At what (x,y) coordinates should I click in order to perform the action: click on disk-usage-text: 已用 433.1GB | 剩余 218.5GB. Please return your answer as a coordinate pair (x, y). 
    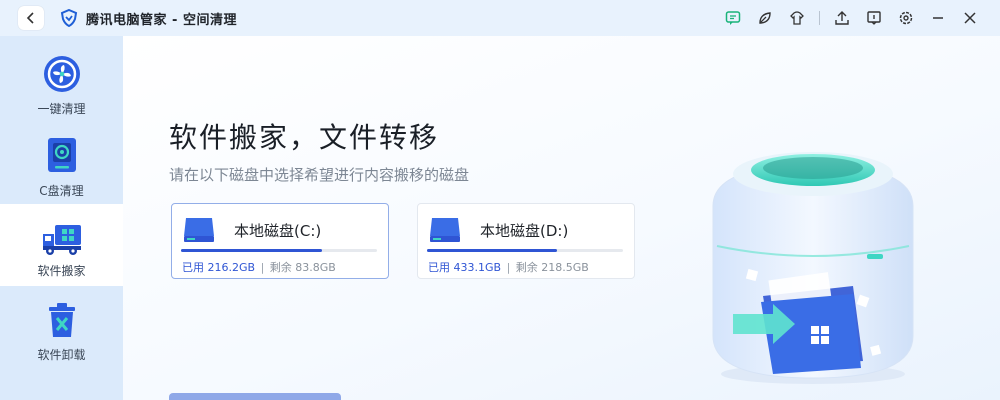
    Looking at the image, I should click on (508, 267).